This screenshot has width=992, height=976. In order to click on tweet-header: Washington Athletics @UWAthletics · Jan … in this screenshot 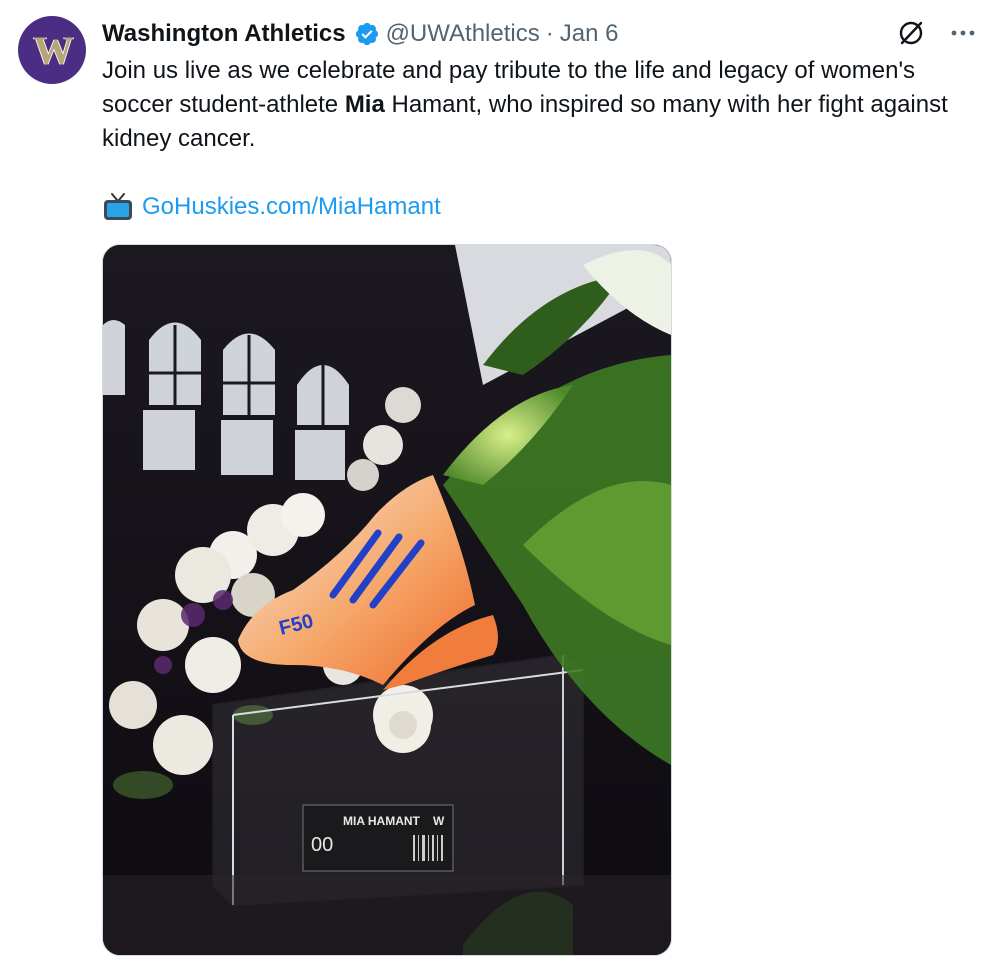, I will do `click(360, 34)`.